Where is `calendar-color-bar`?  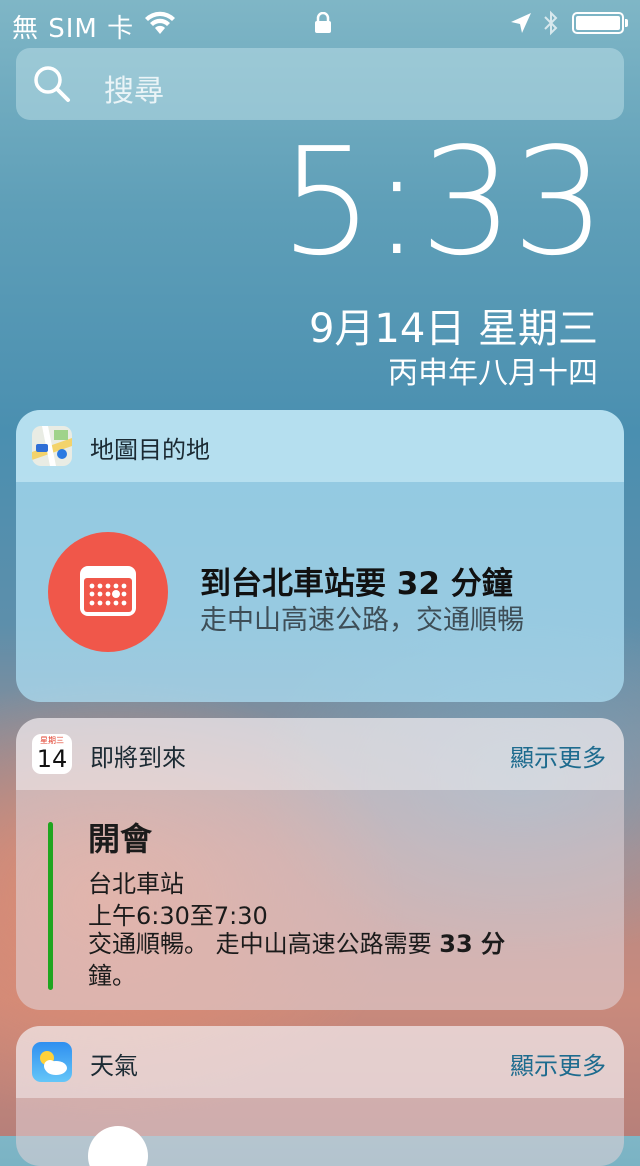
calendar-color-bar is located at coordinates (50, 906).